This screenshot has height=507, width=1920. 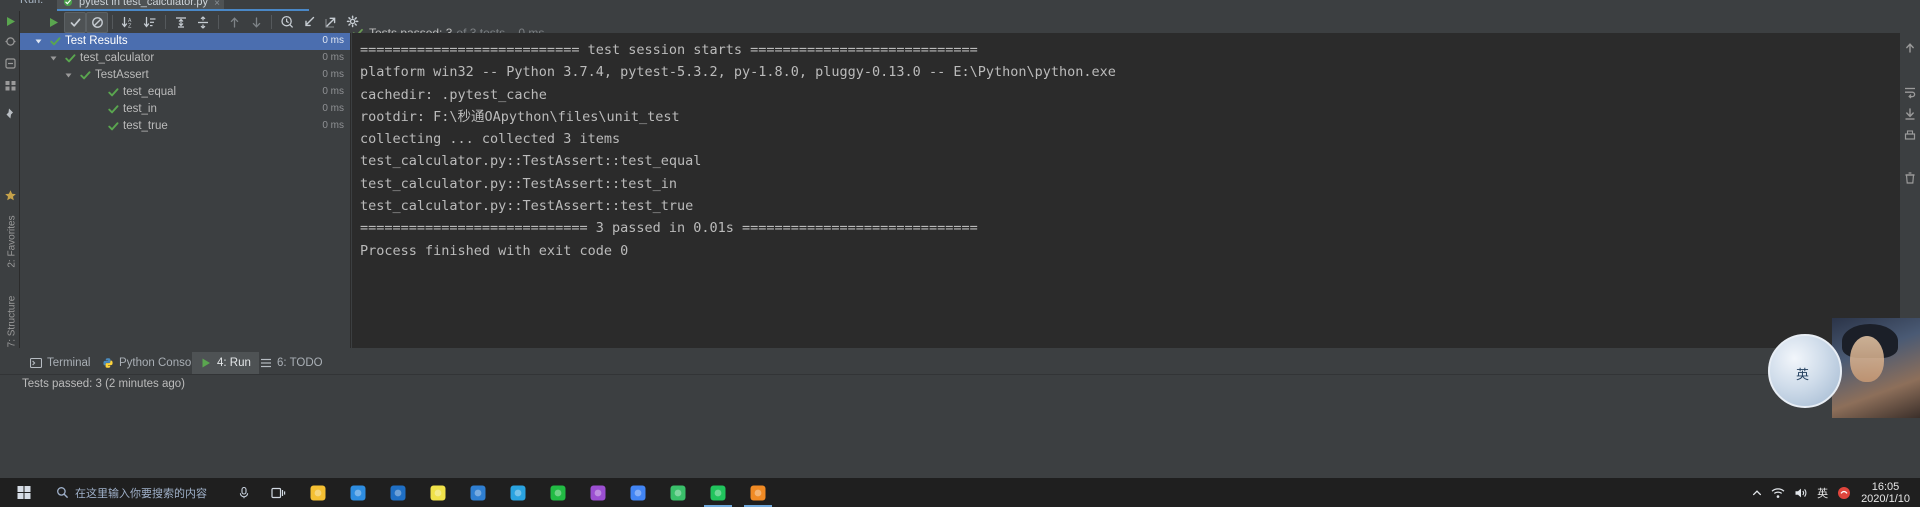 I want to click on taskbar-wechat, so click(x=558, y=492).